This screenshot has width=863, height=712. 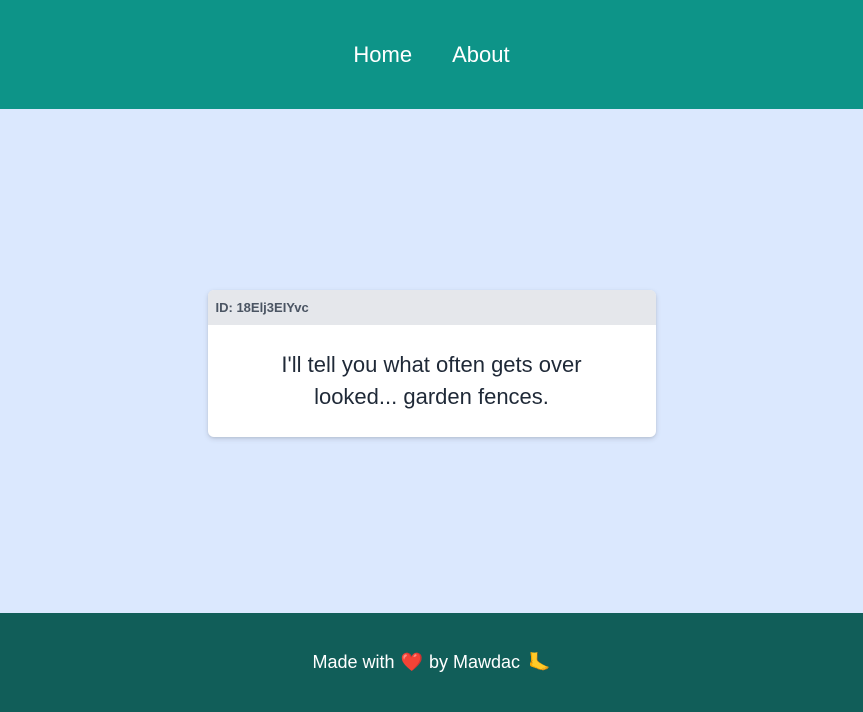 What do you see at coordinates (353, 662) in the screenshot?
I see `footer-made-with-text: Made with` at bounding box center [353, 662].